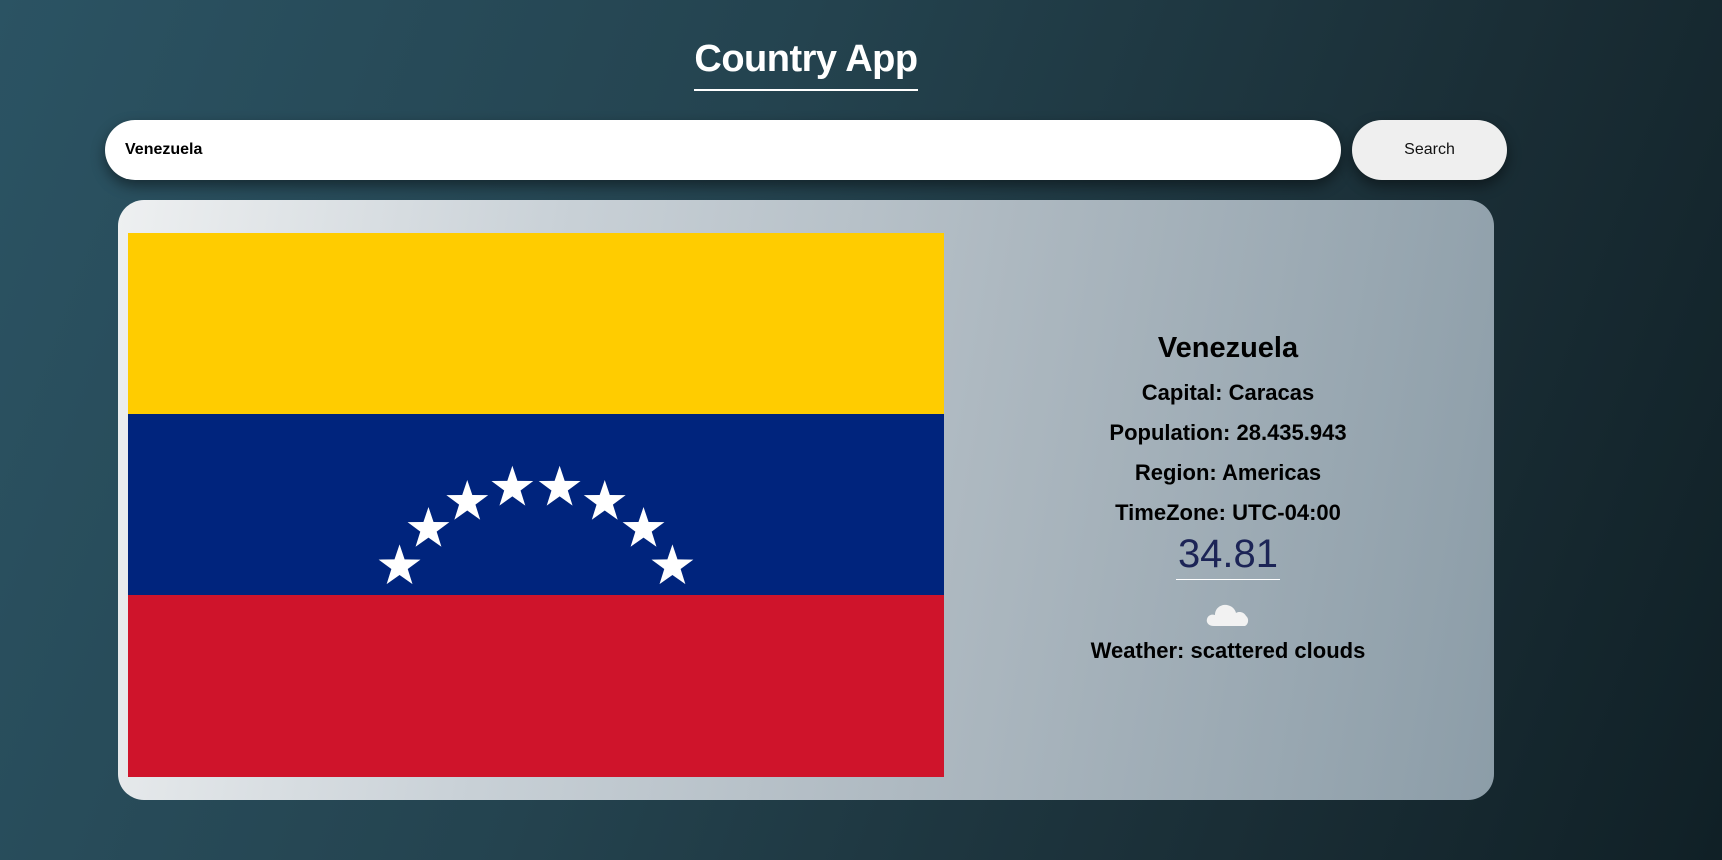 Image resolution: width=1722 pixels, height=860 pixels. What do you see at coordinates (1228, 392) in the screenshot?
I see `capital-text: Capital: Caracas` at bounding box center [1228, 392].